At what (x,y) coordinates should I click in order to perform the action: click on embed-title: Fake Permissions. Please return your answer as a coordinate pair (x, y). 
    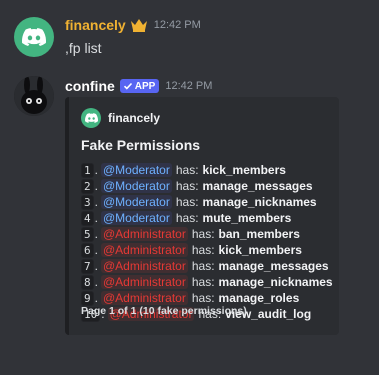
    Looking at the image, I should click on (141, 145).